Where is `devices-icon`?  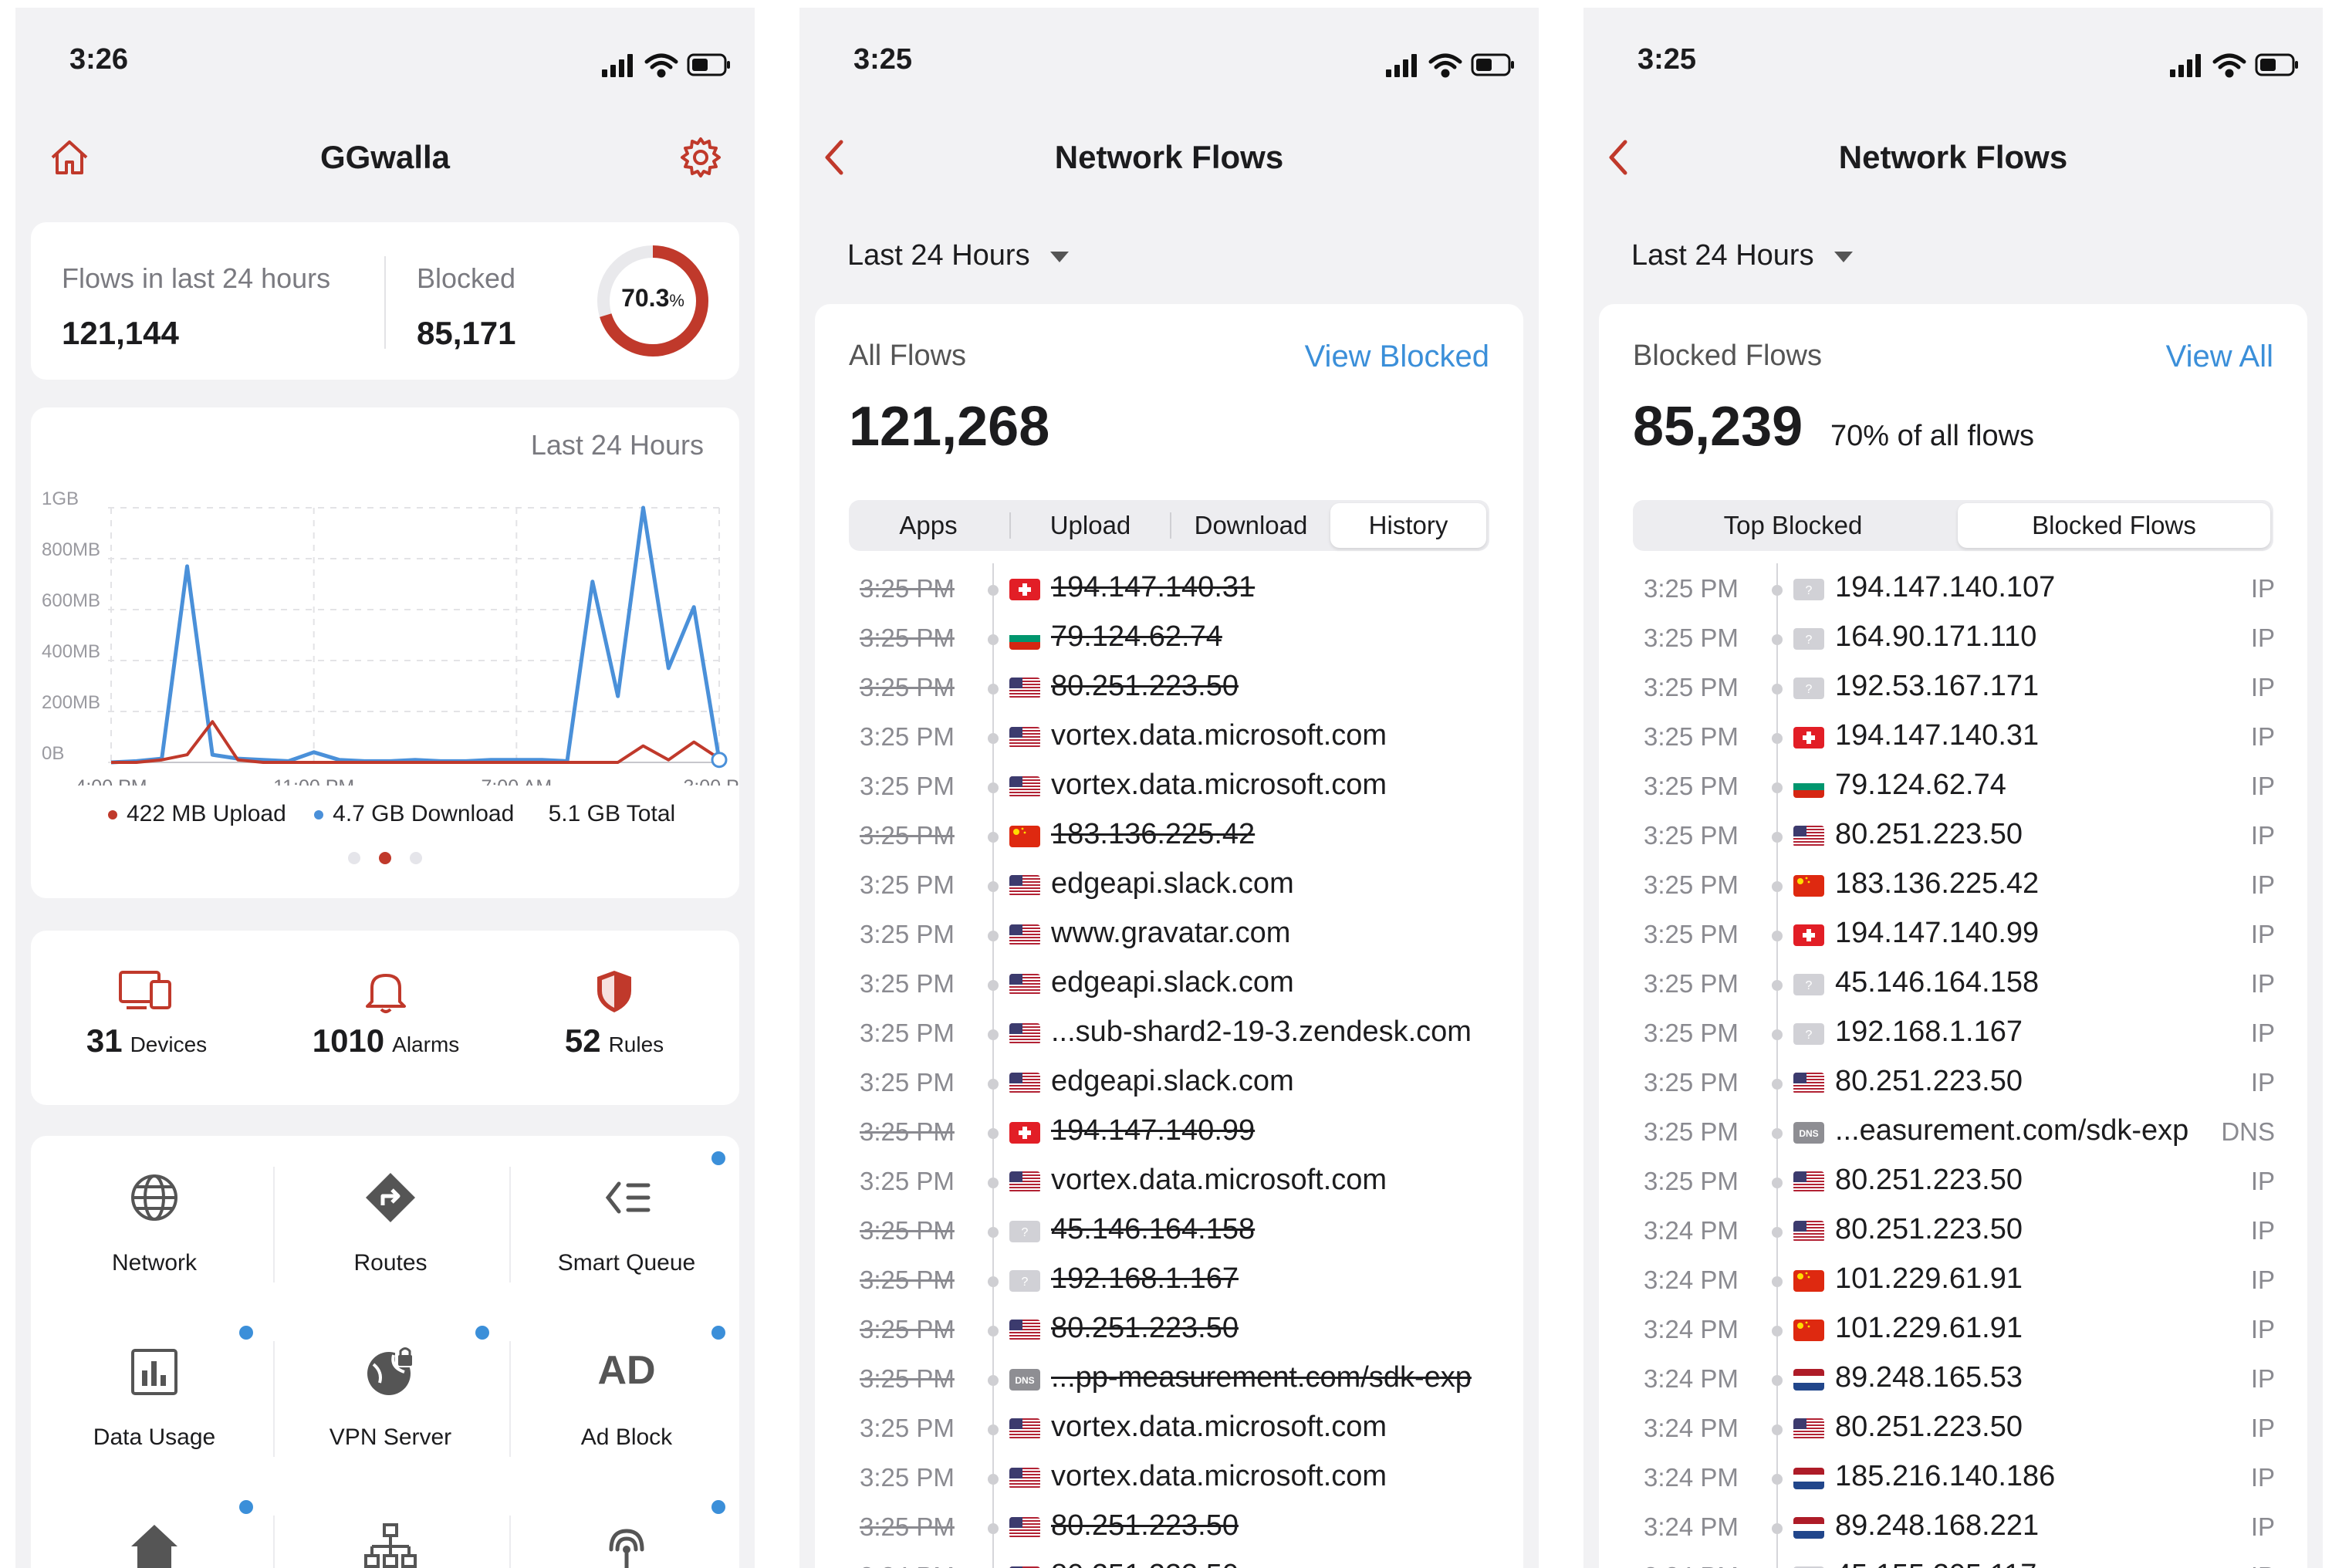
devices-icon is located at coordinates (145, 990).